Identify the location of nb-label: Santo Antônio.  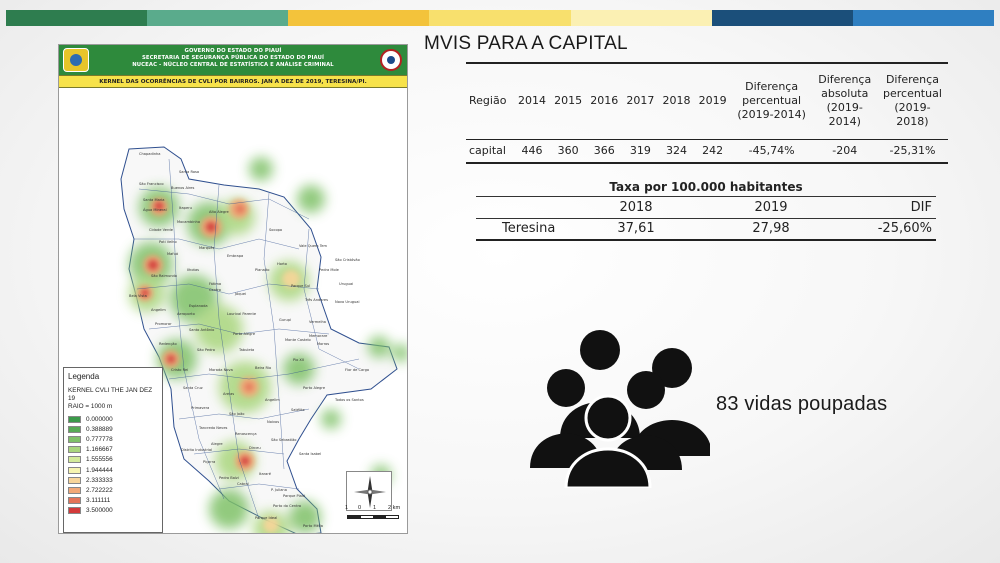
(201, 330).